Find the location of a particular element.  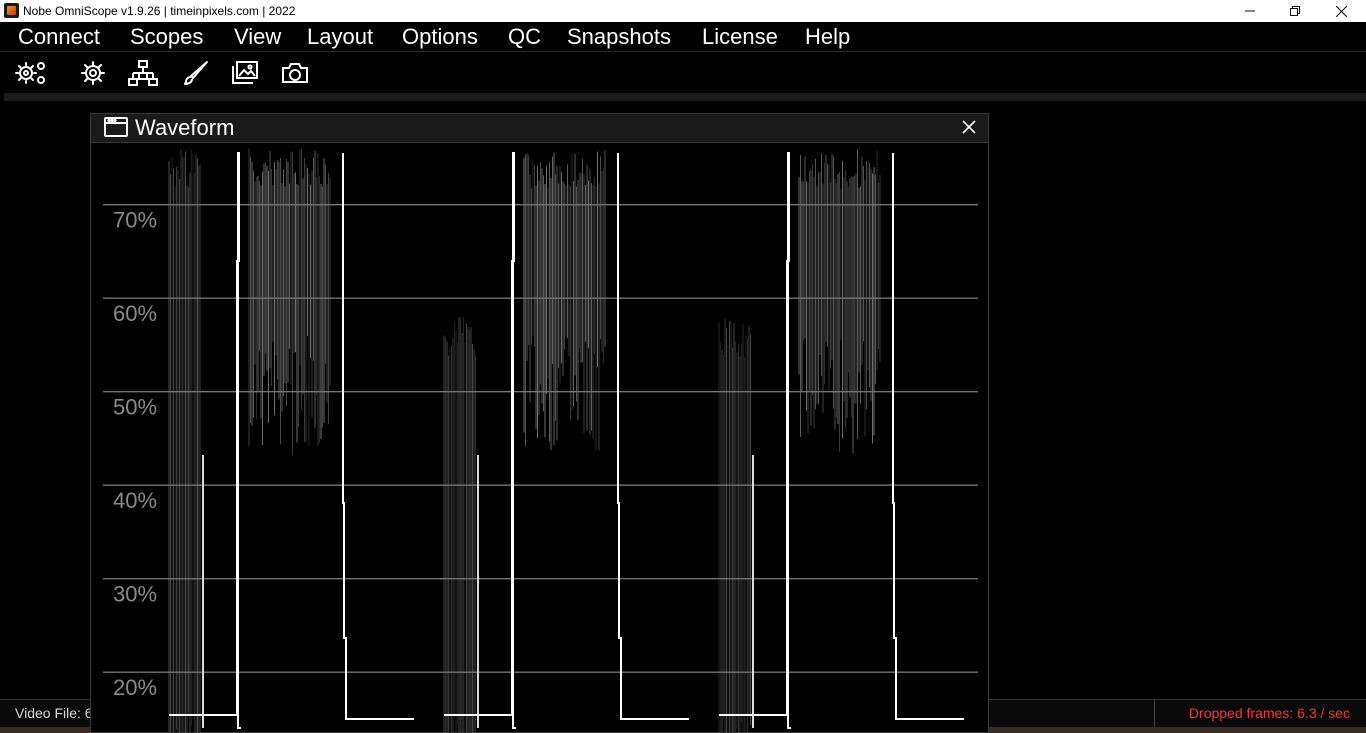

restore-button is located at coordinates (1295, 11).